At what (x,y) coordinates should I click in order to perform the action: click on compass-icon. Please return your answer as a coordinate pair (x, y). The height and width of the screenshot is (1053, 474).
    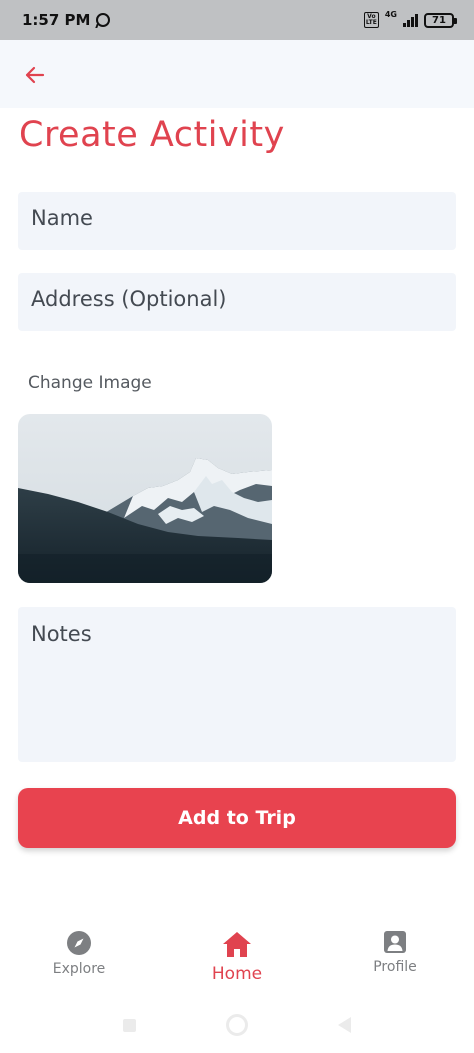
    Looking at the image, I should click on (79, 943).